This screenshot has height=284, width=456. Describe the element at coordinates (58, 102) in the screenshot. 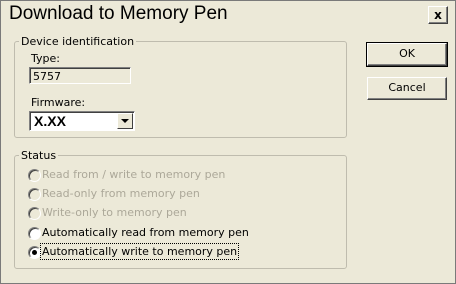

I see `firmware-label: Firmware:` at that location.